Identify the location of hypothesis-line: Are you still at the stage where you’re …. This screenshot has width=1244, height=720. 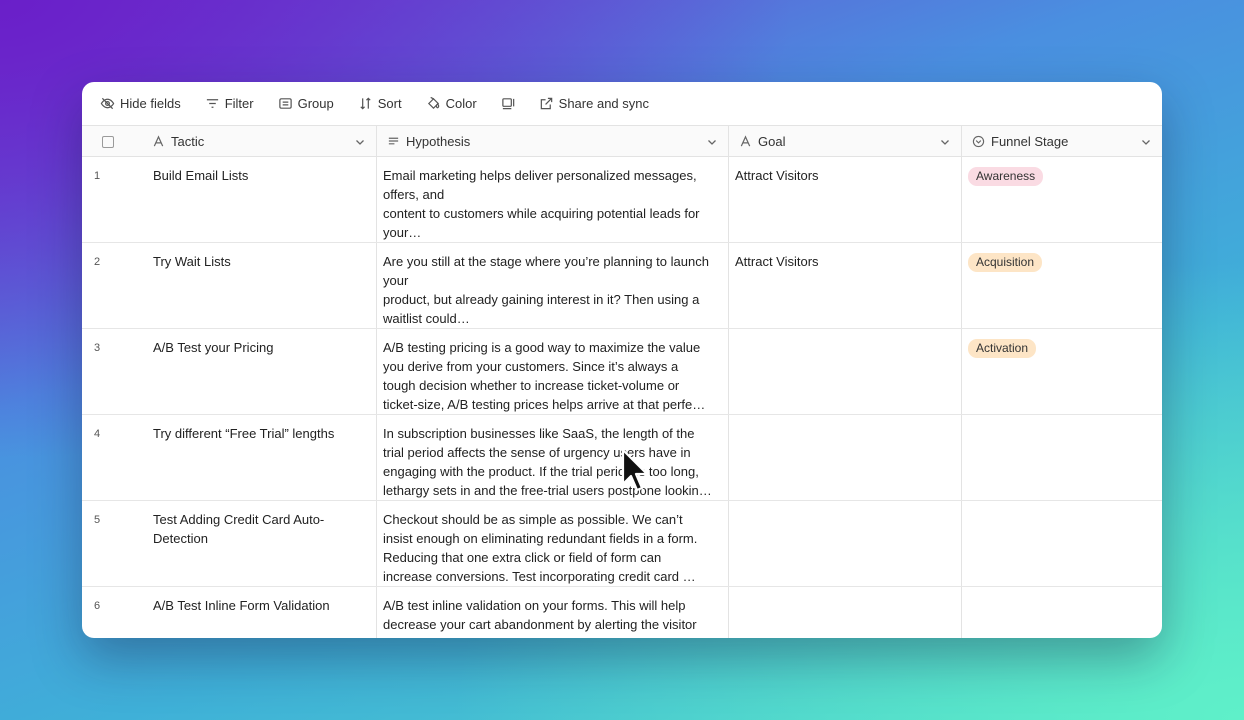
(546, 261).